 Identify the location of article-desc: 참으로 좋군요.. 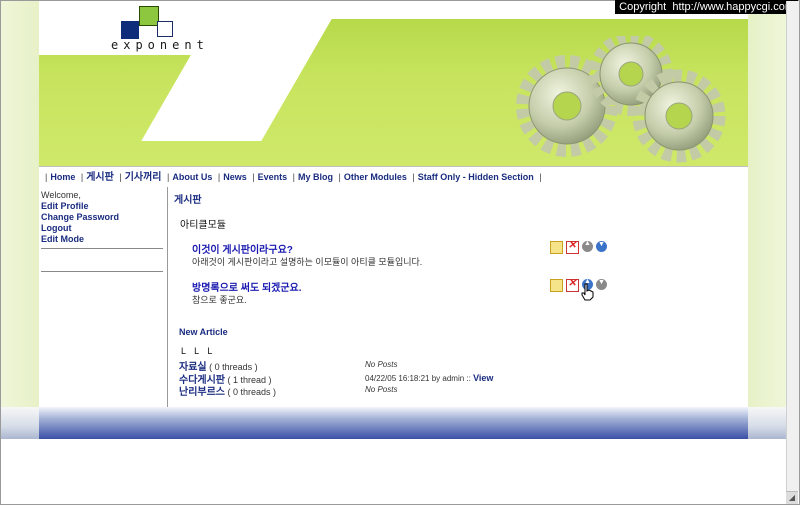
(219, 300).